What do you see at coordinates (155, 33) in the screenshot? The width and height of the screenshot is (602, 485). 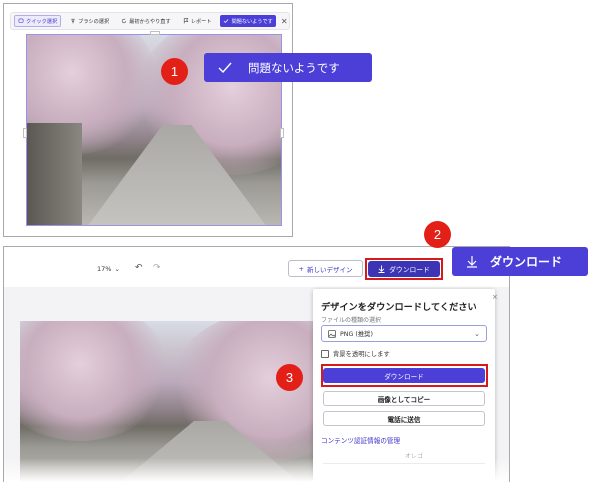 I see `crop-handle-top` at bounding box center [155, 33].